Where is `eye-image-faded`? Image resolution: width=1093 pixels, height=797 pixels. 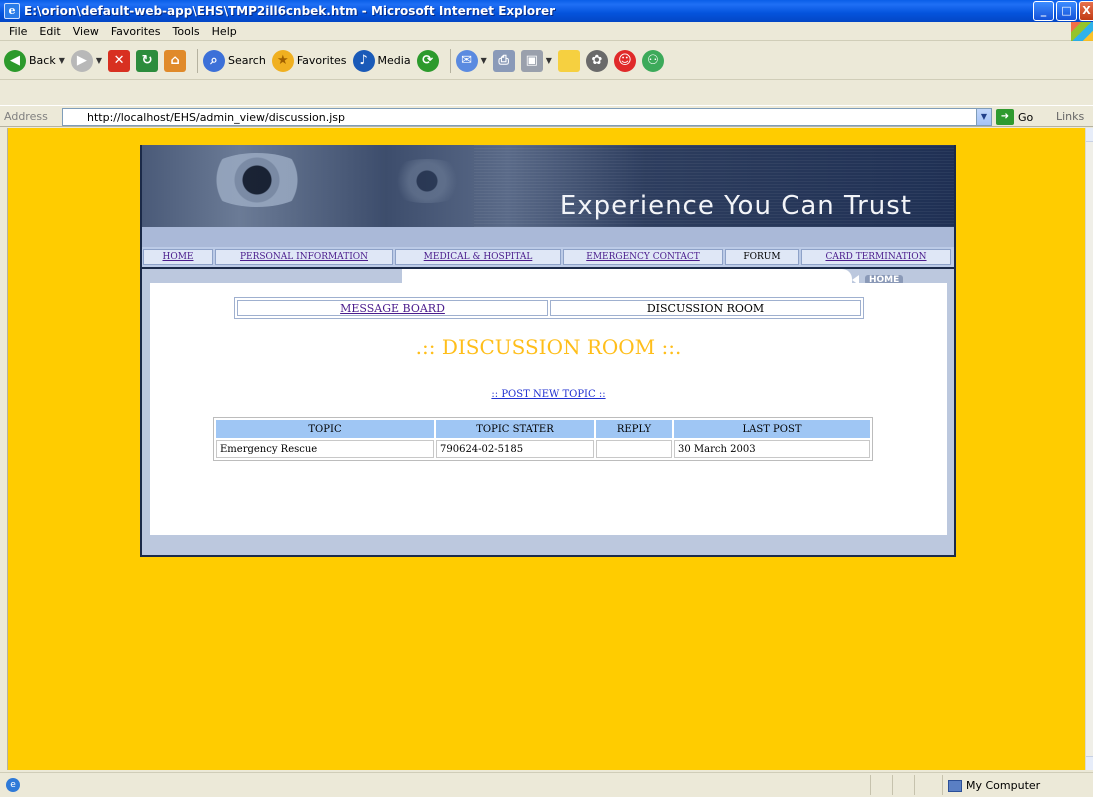
eye-image-faded is located at coordinates (427, 181).